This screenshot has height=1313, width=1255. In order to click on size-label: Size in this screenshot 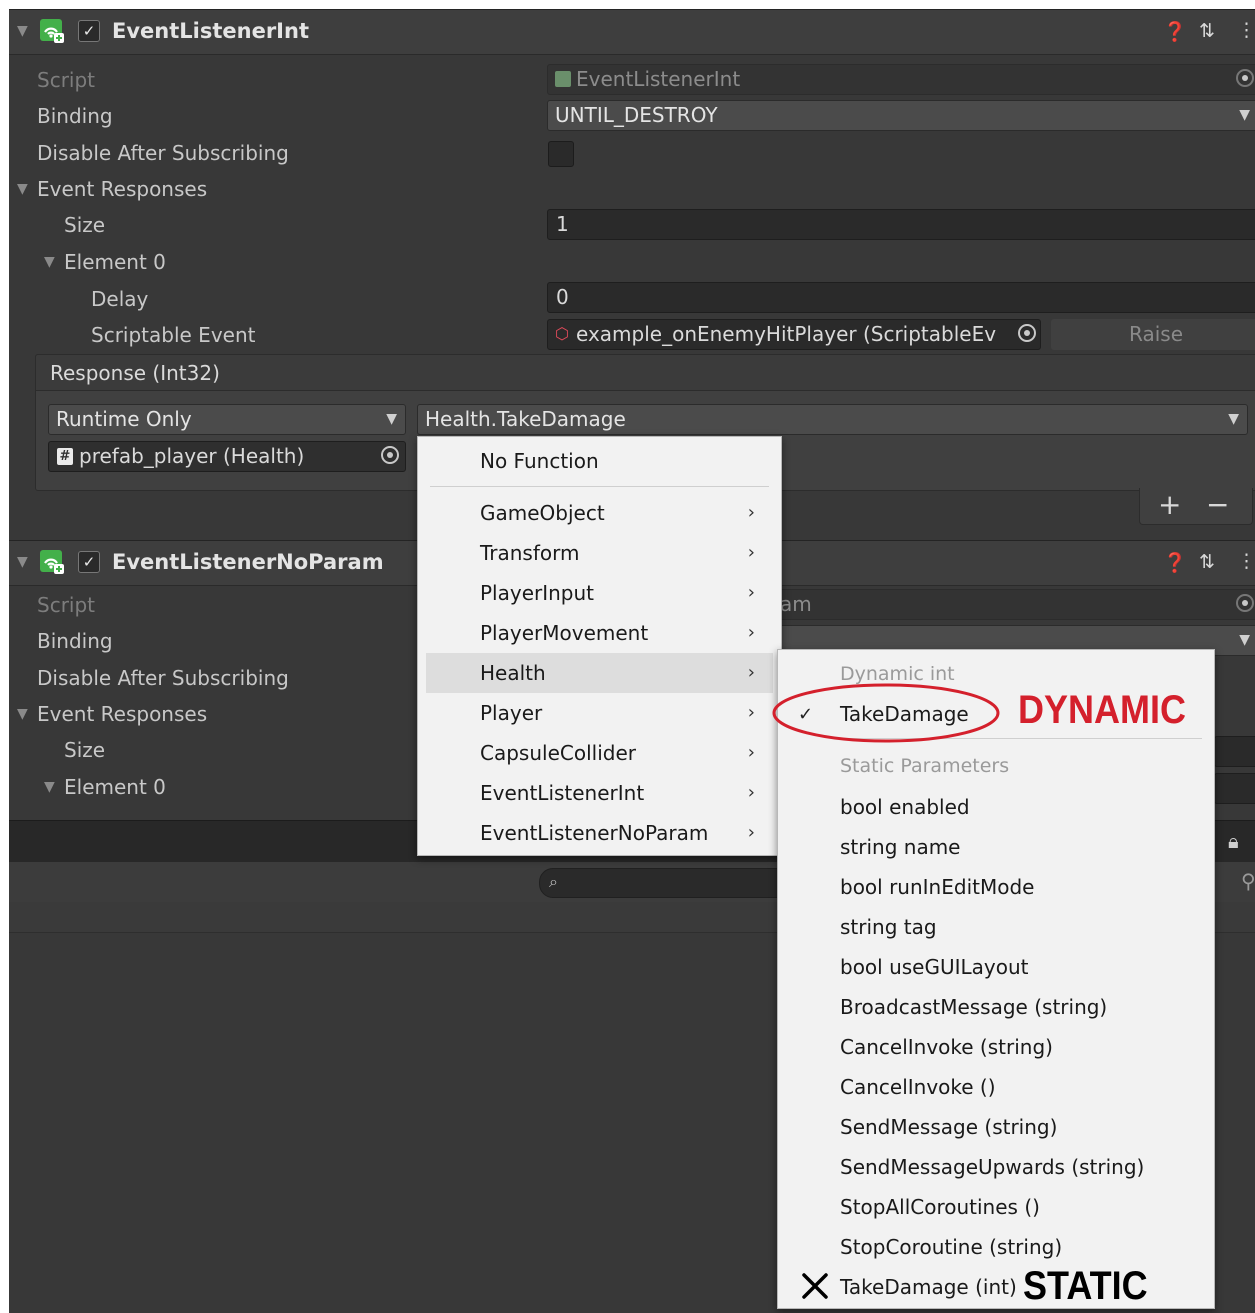, I will do `click(85, 225)`.